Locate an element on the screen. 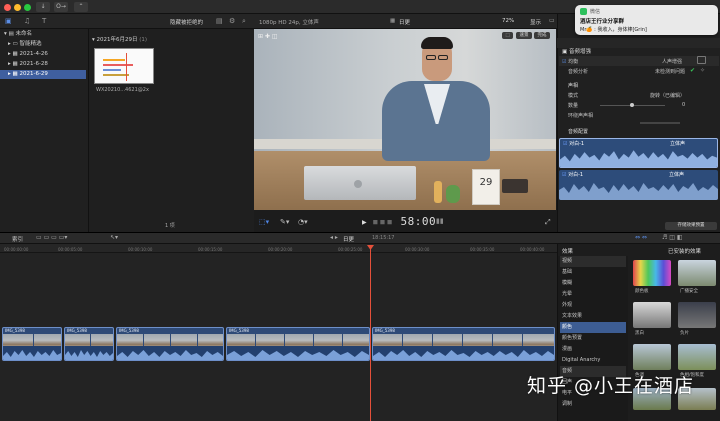 This screenshot has height=421, width=720. sidebar-item-event-0628: ▸ ▦ 2021-6-28 is located at coordinates (28, 64).